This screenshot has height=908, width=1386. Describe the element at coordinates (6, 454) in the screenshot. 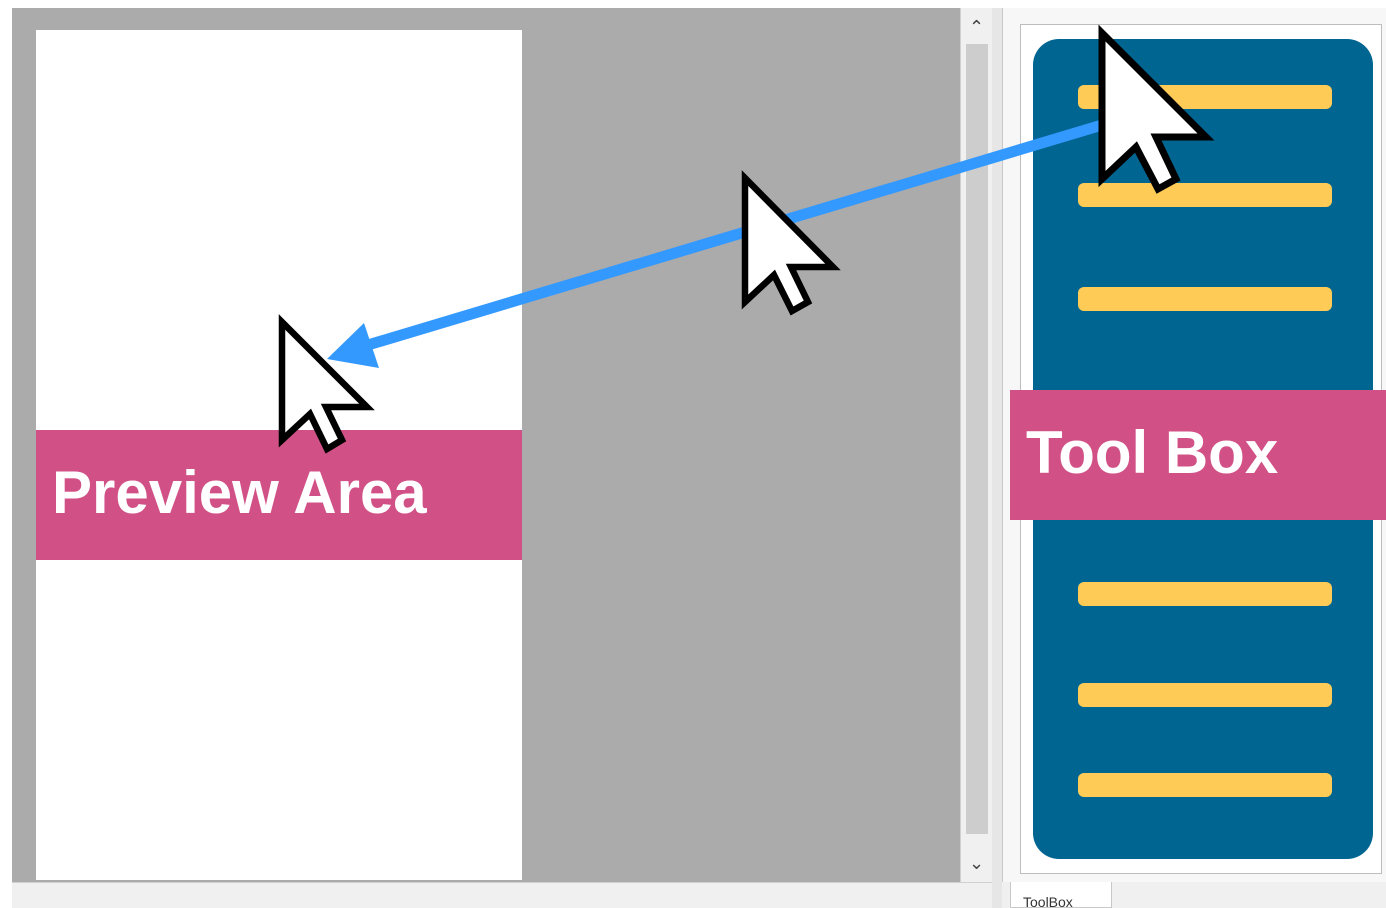

I see `window-left-edge` at that location.